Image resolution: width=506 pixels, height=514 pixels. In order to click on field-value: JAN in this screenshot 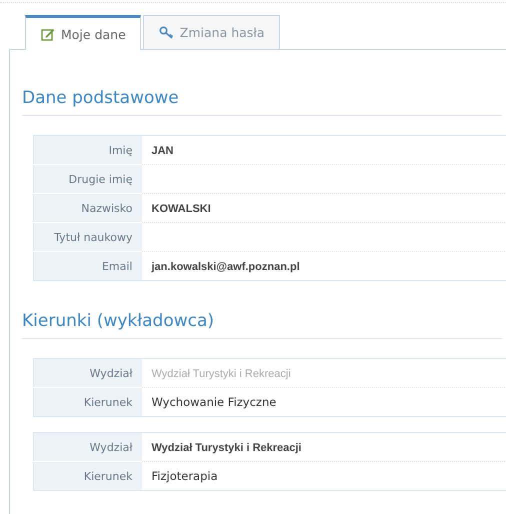, I will do `click(163, 150)`.